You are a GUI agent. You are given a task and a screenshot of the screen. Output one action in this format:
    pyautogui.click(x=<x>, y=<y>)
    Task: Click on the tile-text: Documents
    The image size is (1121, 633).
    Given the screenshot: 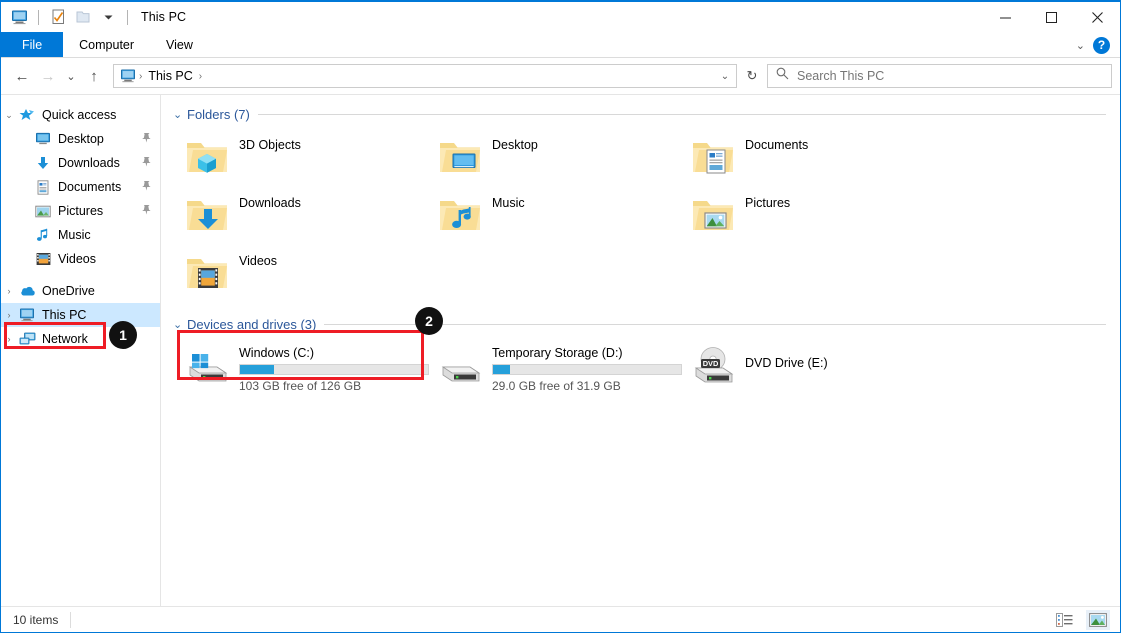 What is the action you would take?
    pyautogui.click(x=776, y=142)
    